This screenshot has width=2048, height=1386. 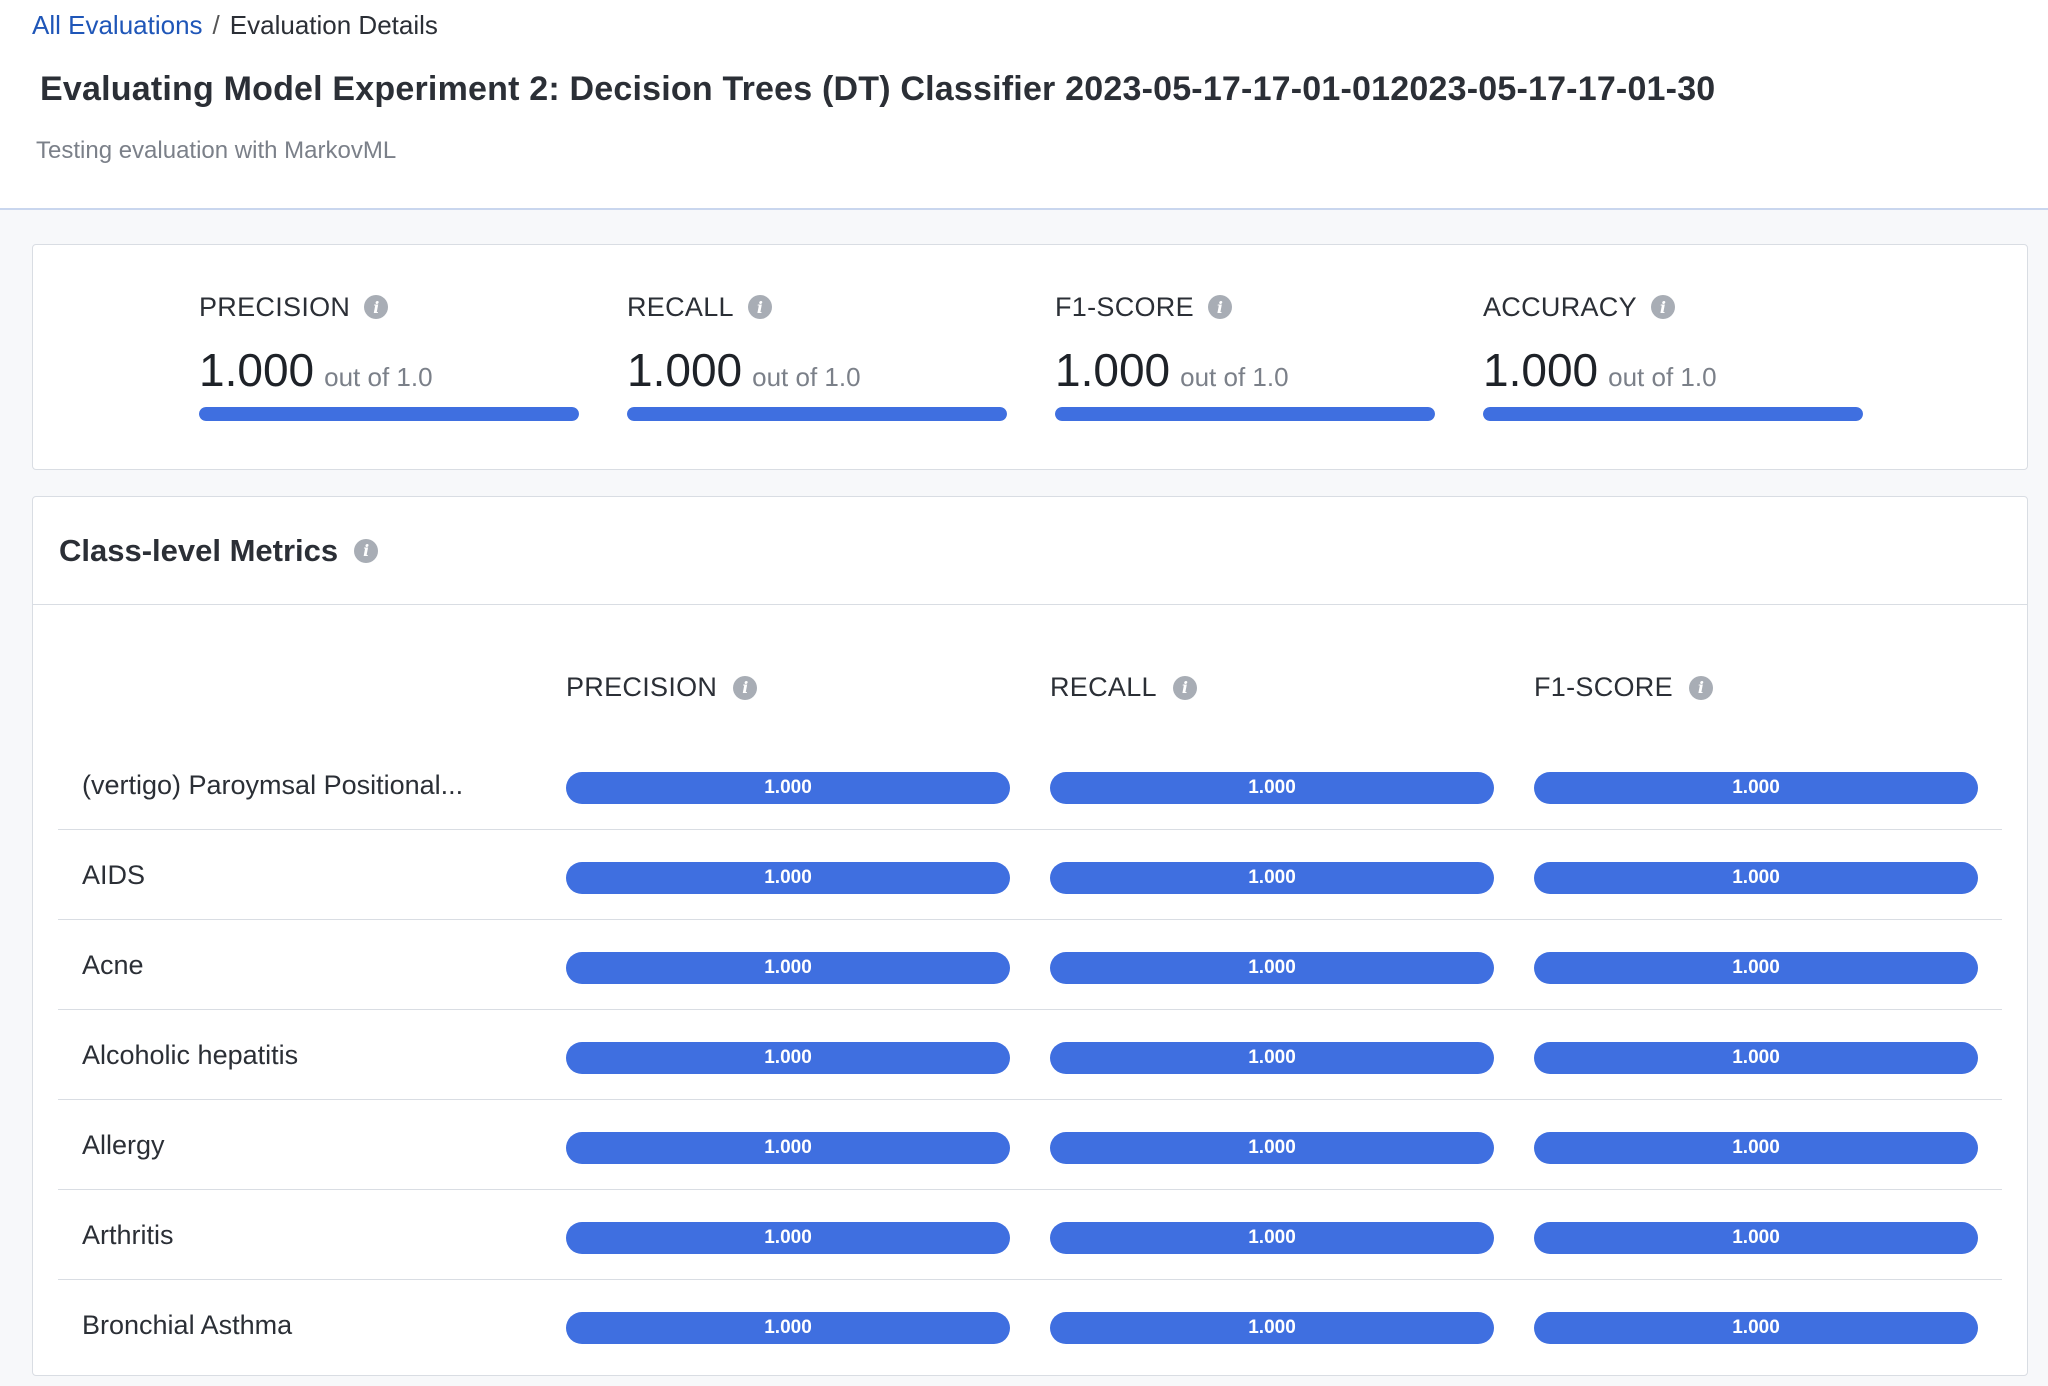 What do you see at coordinates (1245, 355) in the screenshot?
I see `summary-metric-f1-score: F1-SCORE i 1.000 out of 1.0` at bounding box center [1245, 355].